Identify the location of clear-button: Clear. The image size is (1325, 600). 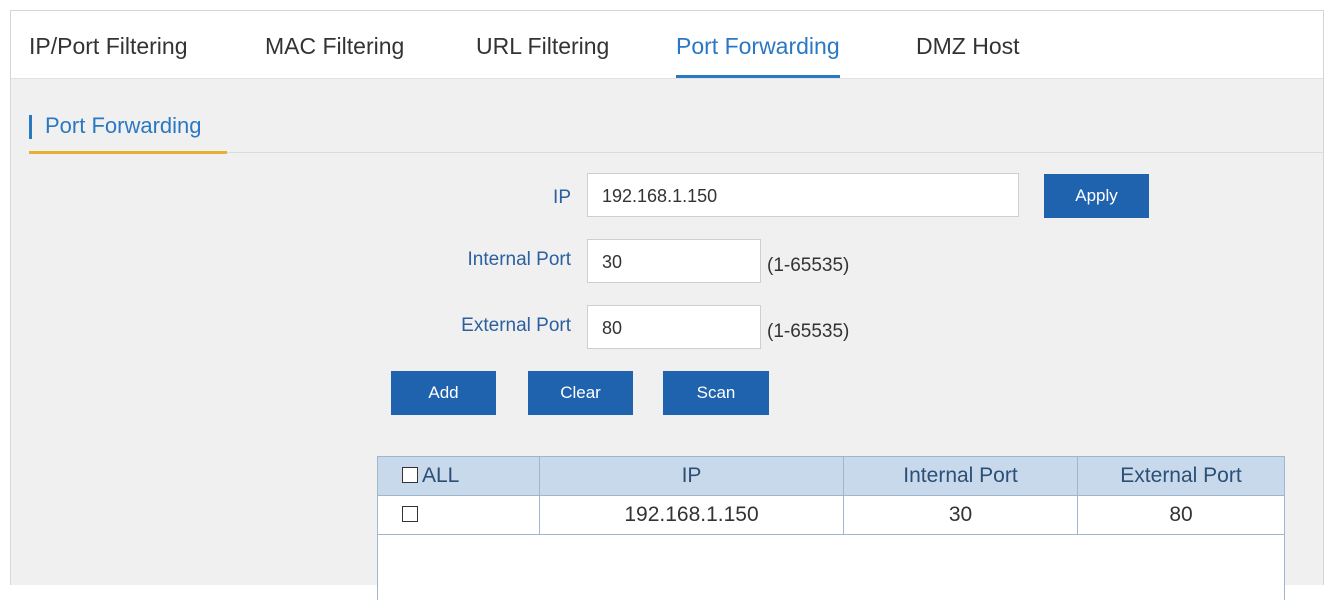
(580, 393).